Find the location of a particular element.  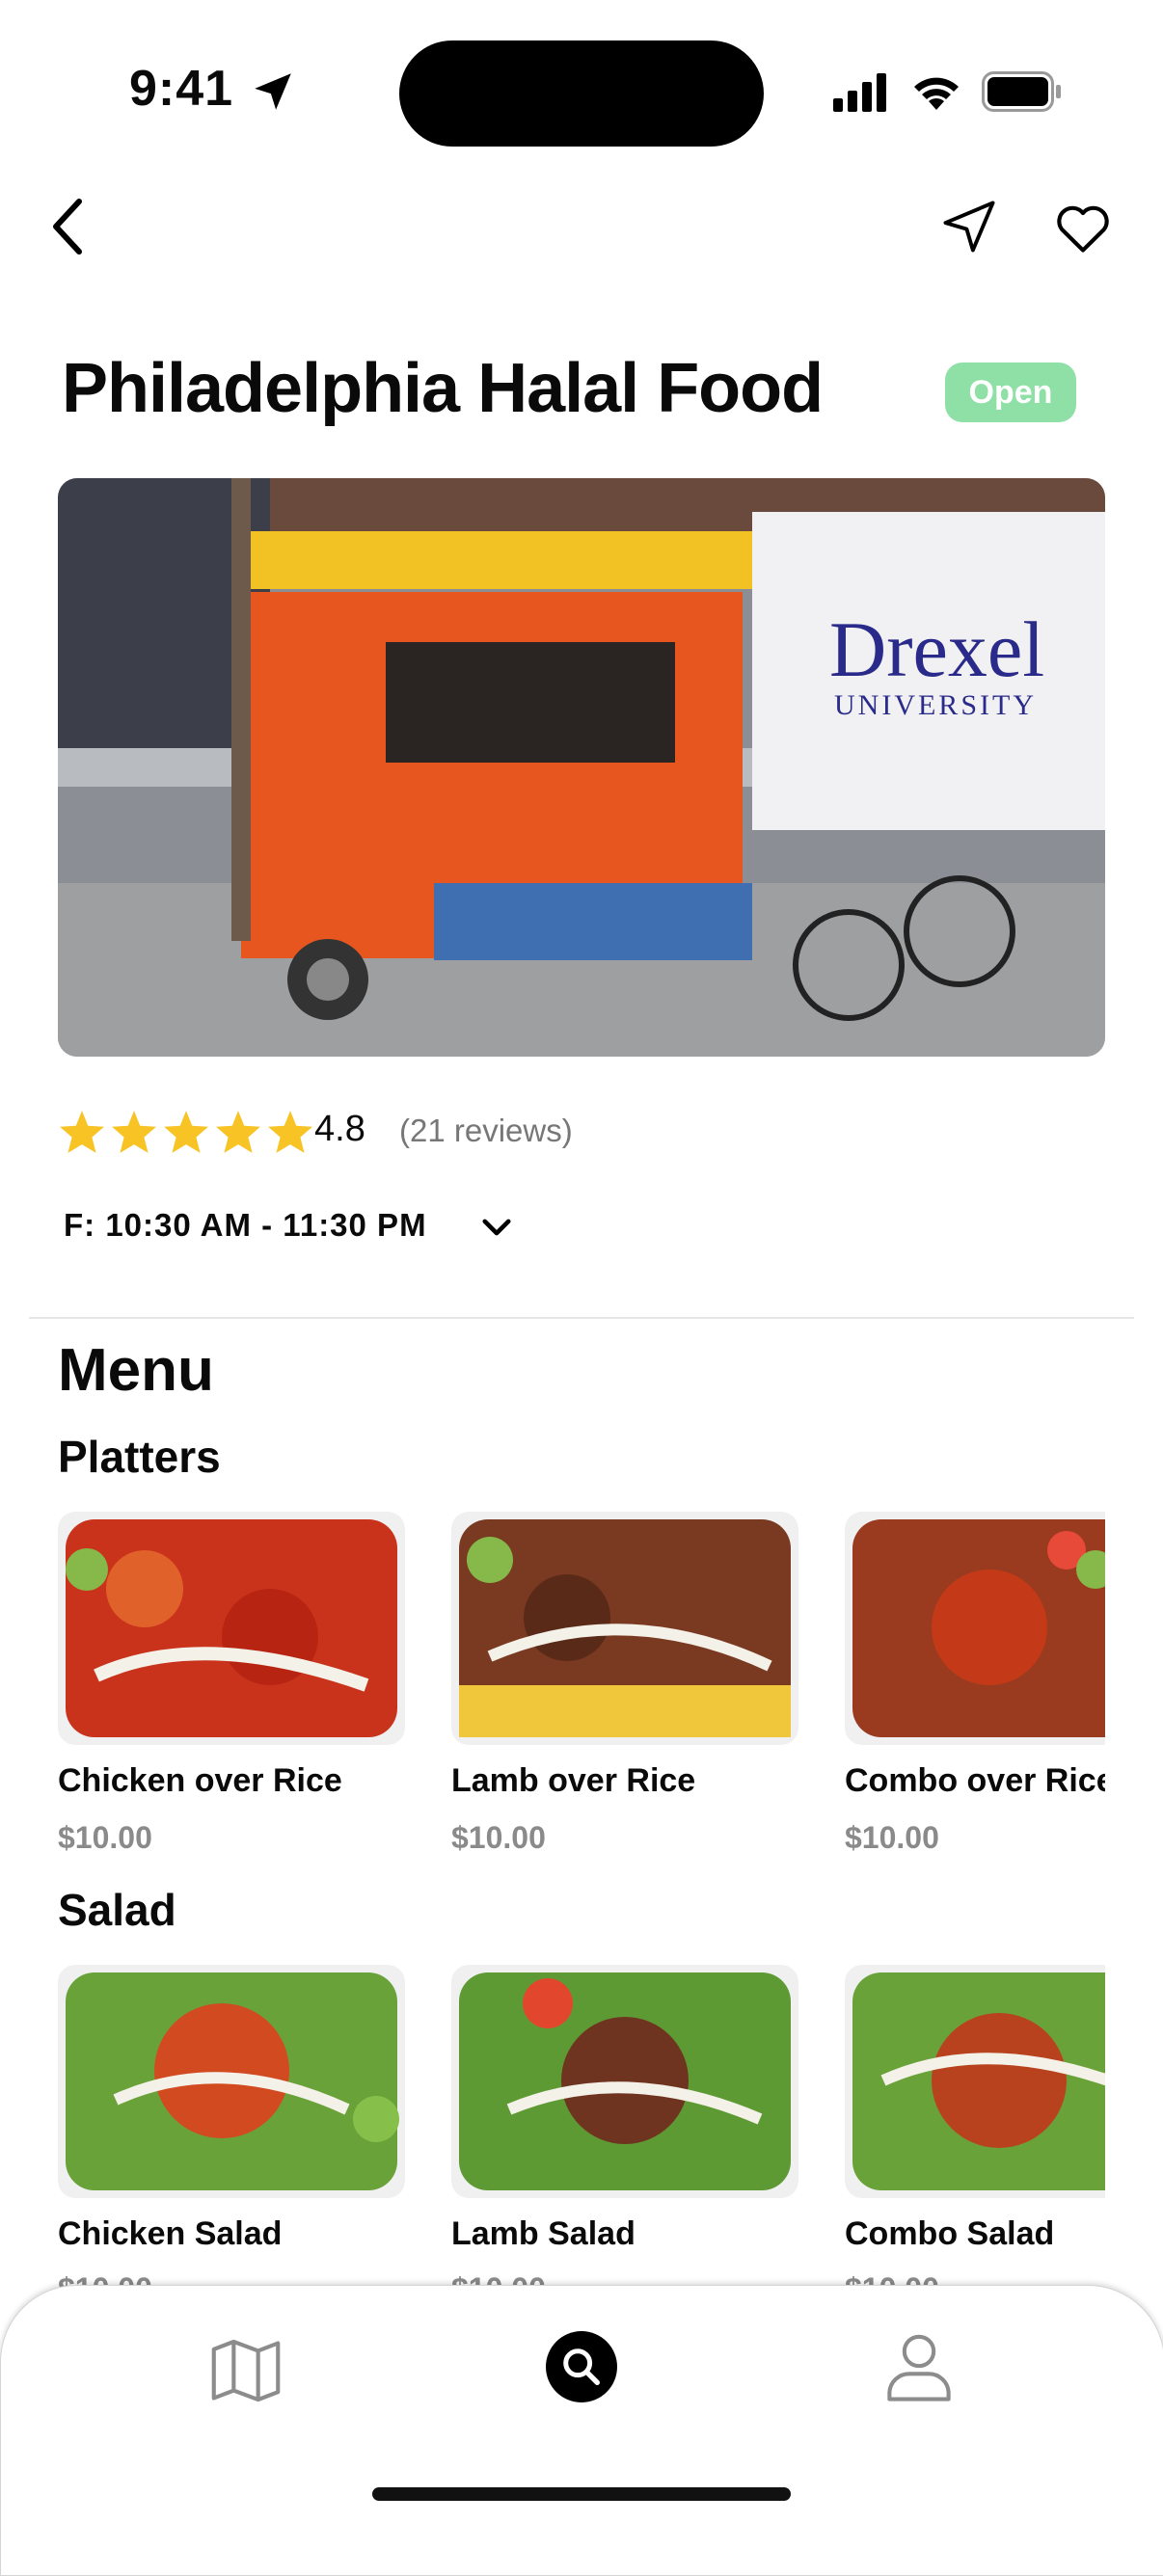

home-indicator is located at coordinates (581, 2494).